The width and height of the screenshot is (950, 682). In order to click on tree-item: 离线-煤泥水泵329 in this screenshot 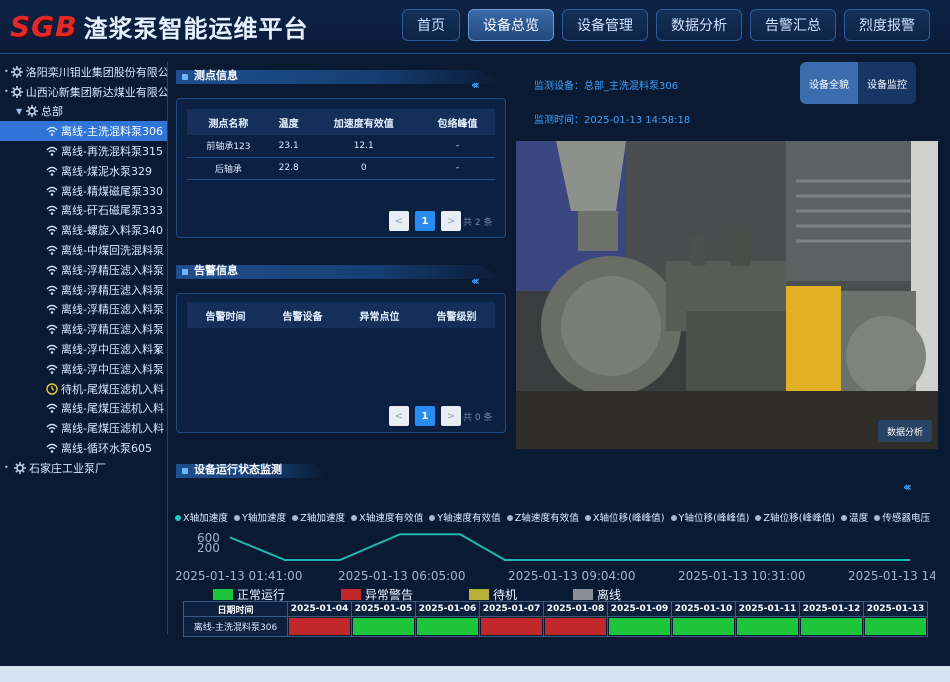, I will do `click(83, 171)`.